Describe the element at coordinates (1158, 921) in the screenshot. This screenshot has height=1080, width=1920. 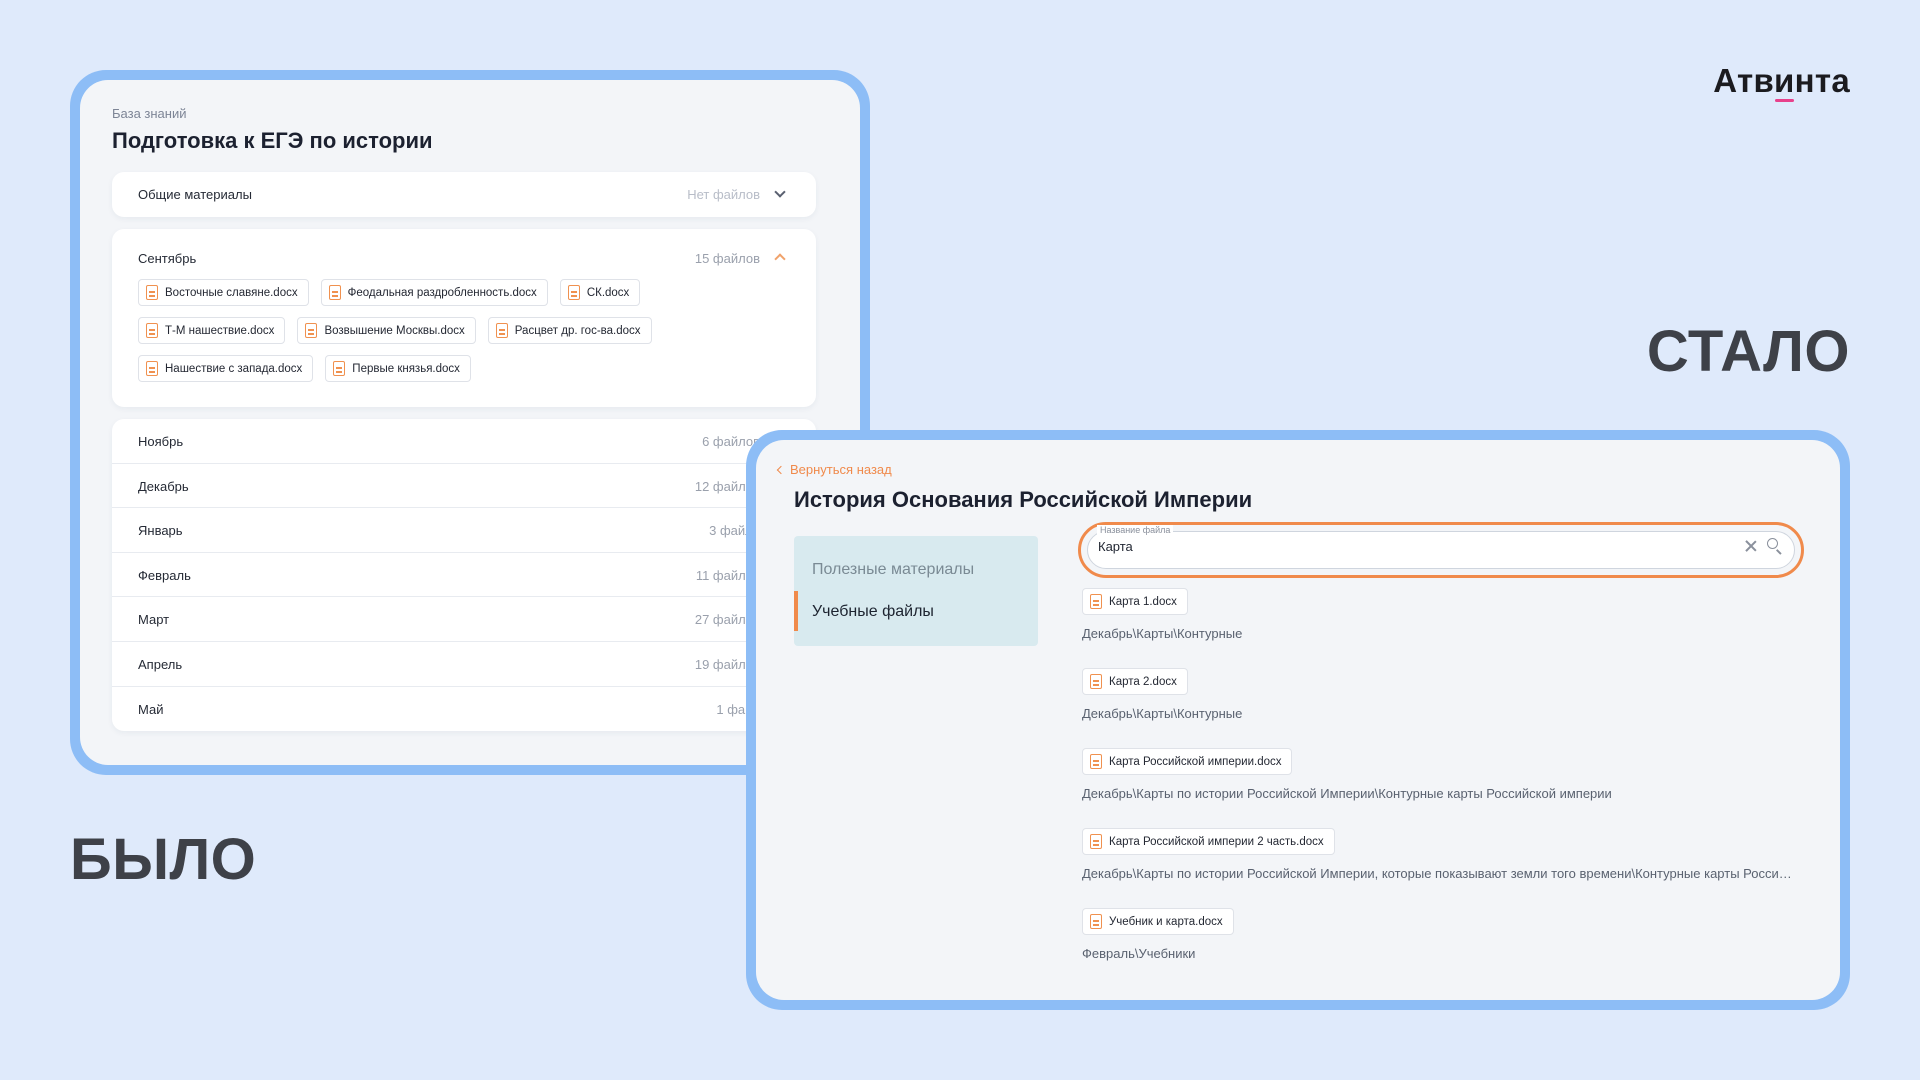
I see `file-chip: Учебник и карта.docx` at that location.